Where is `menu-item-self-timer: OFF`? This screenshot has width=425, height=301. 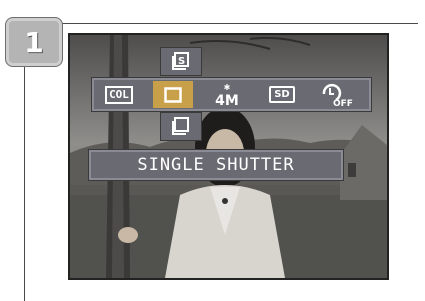 menu-item-self-timer: OFF is located at coordinates (336, 94).